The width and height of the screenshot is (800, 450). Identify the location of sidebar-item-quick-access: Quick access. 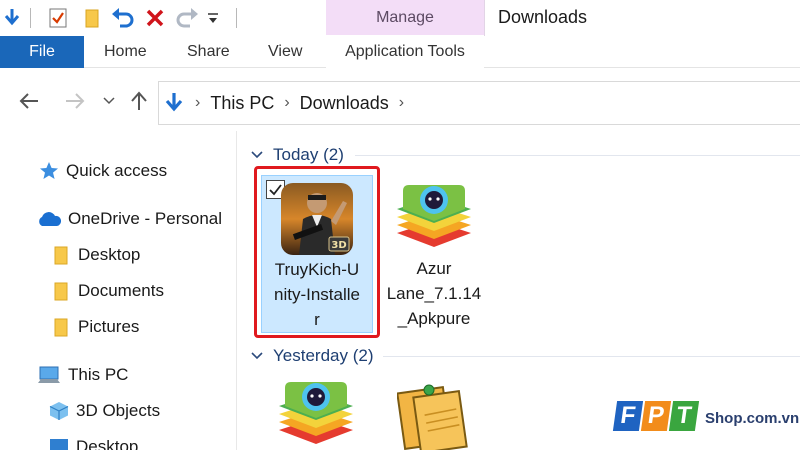
(102, 171).